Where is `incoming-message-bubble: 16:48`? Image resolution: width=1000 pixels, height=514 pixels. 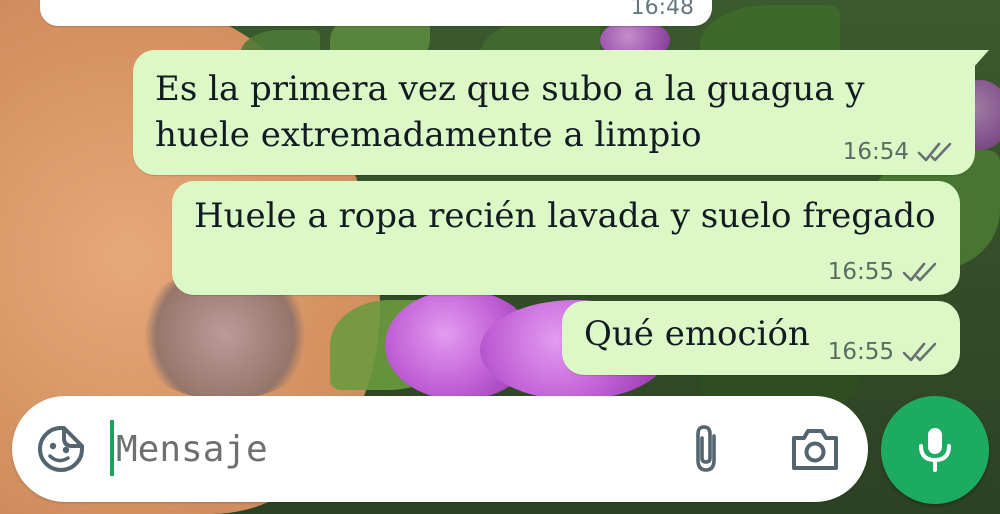 incoming-message-bubble: 16:48 is located at coordinates (376, 13).